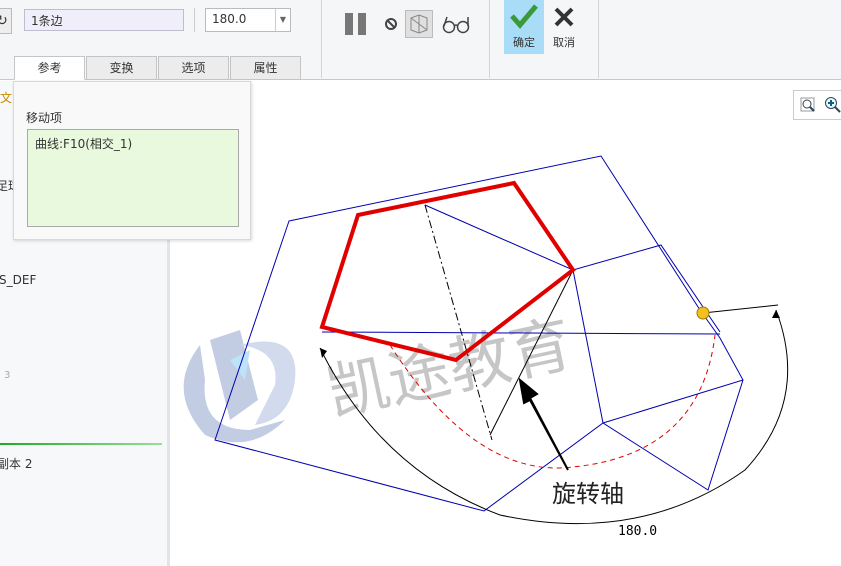  What do you see at coordinates (419, 24) in the screenshot?
I see `geometry-preview-icon` at bounding box center [419, 24].